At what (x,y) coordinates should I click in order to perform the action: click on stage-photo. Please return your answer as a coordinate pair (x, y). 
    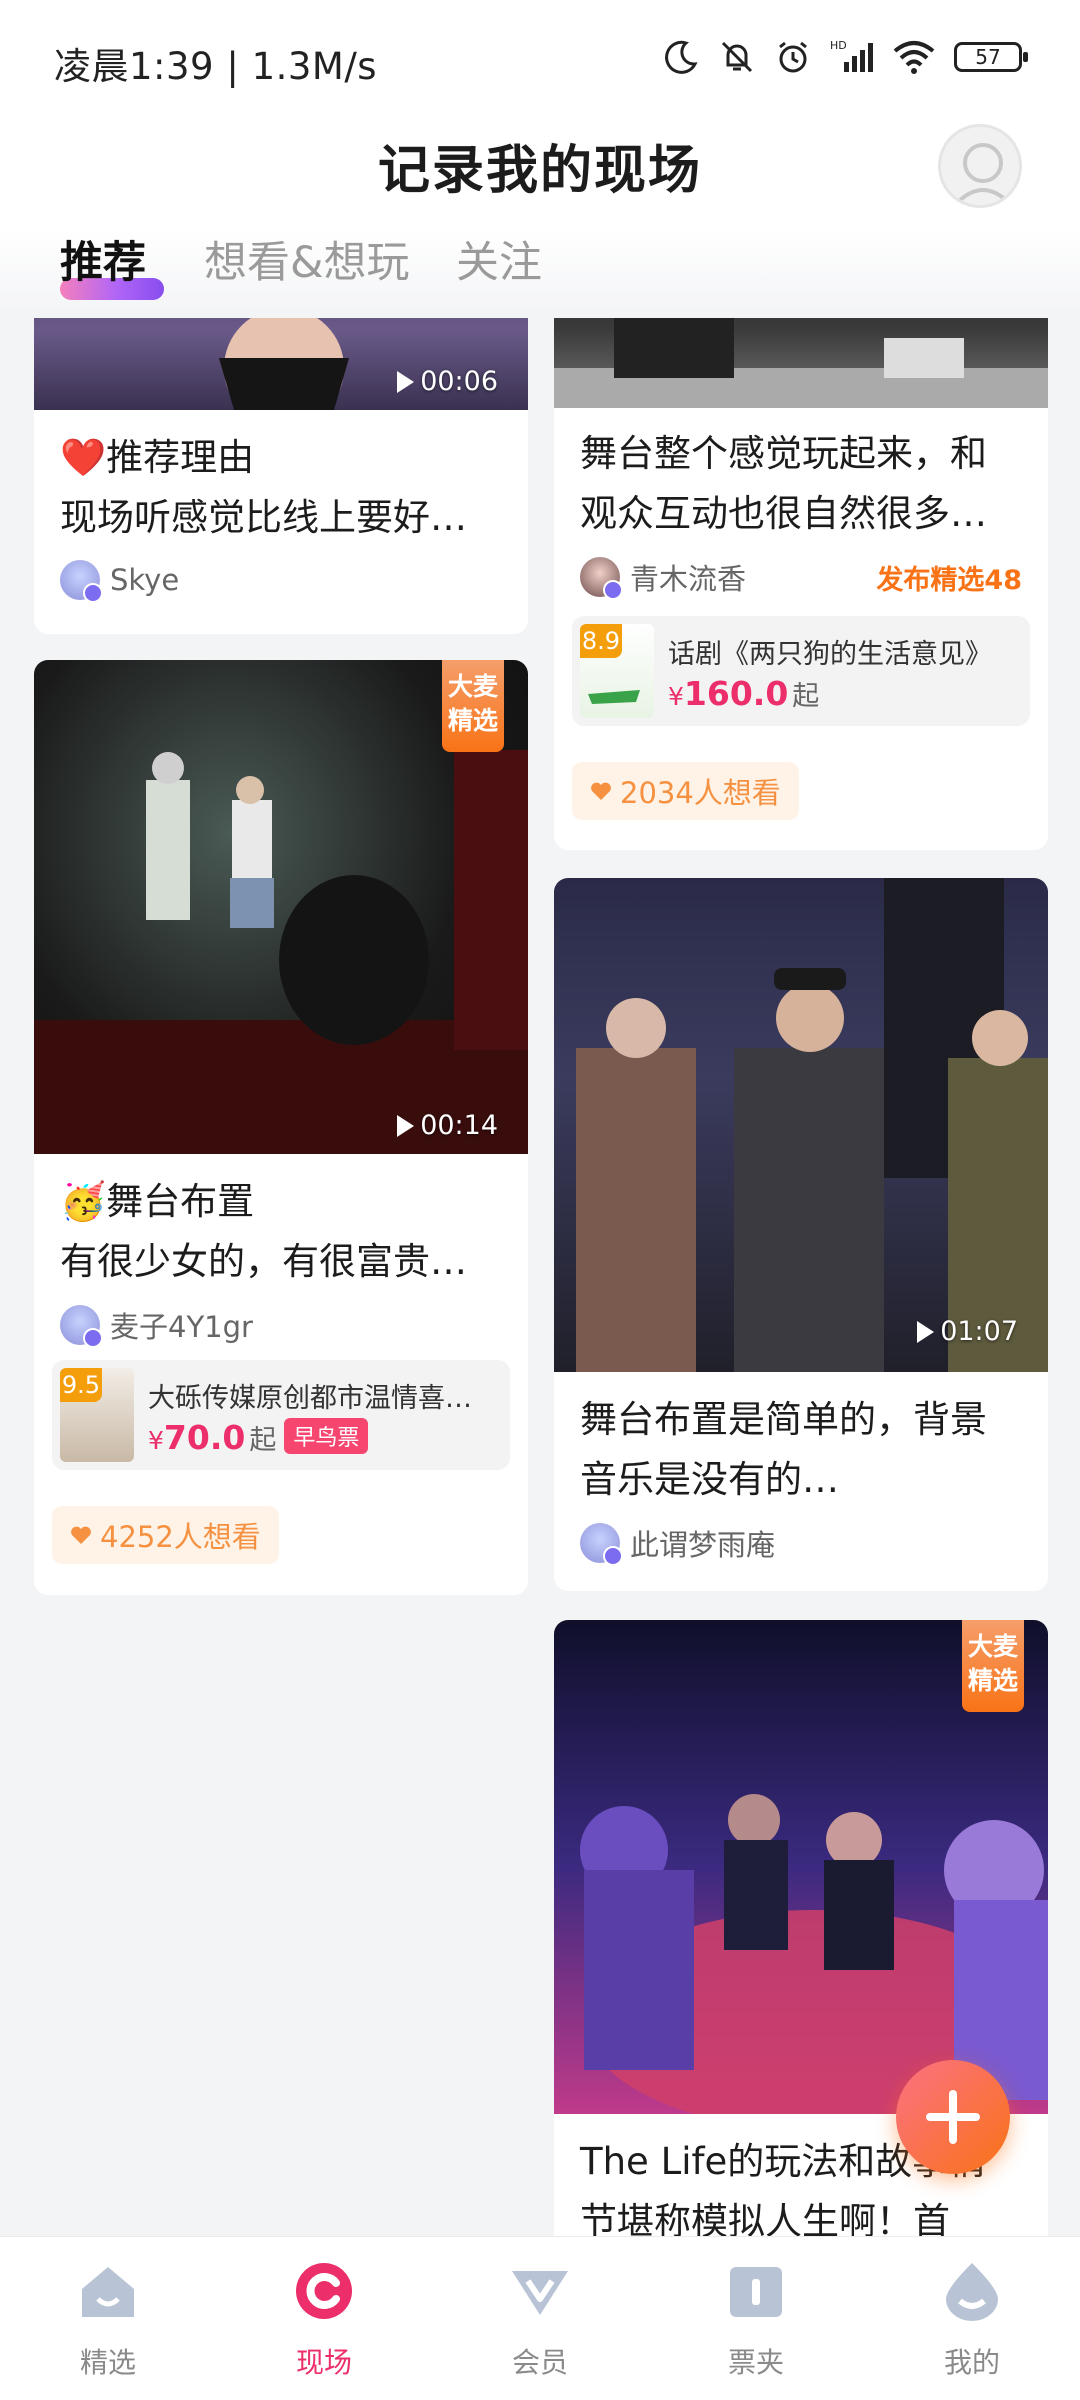
    Looking at the image, I should click on (801, 363).